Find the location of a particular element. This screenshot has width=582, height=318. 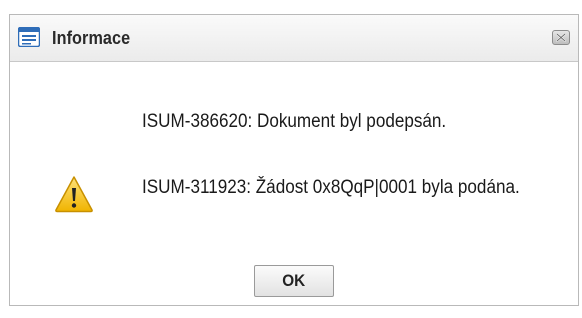

window-icon is located at coordinates (29, 37).